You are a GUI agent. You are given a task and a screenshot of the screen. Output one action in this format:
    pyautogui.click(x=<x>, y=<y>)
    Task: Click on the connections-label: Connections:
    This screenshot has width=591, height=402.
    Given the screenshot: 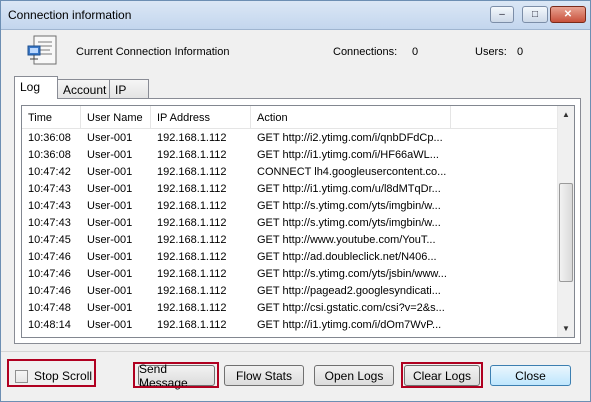 What is the action you would take?
    pyautogui.click(x=365, y=52)
    